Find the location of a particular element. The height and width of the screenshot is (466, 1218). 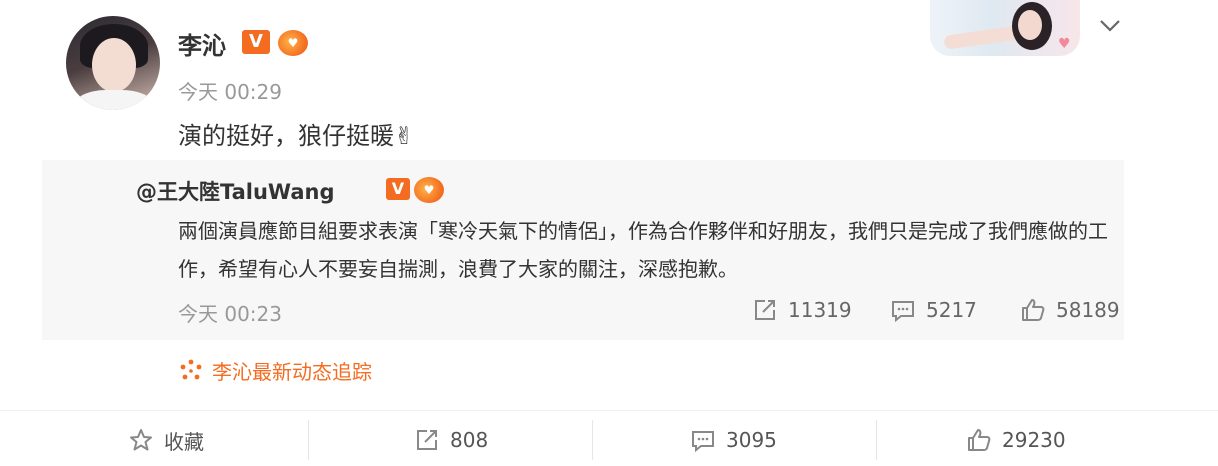

comment-count: 3095 is located at coordinates (751, 440).